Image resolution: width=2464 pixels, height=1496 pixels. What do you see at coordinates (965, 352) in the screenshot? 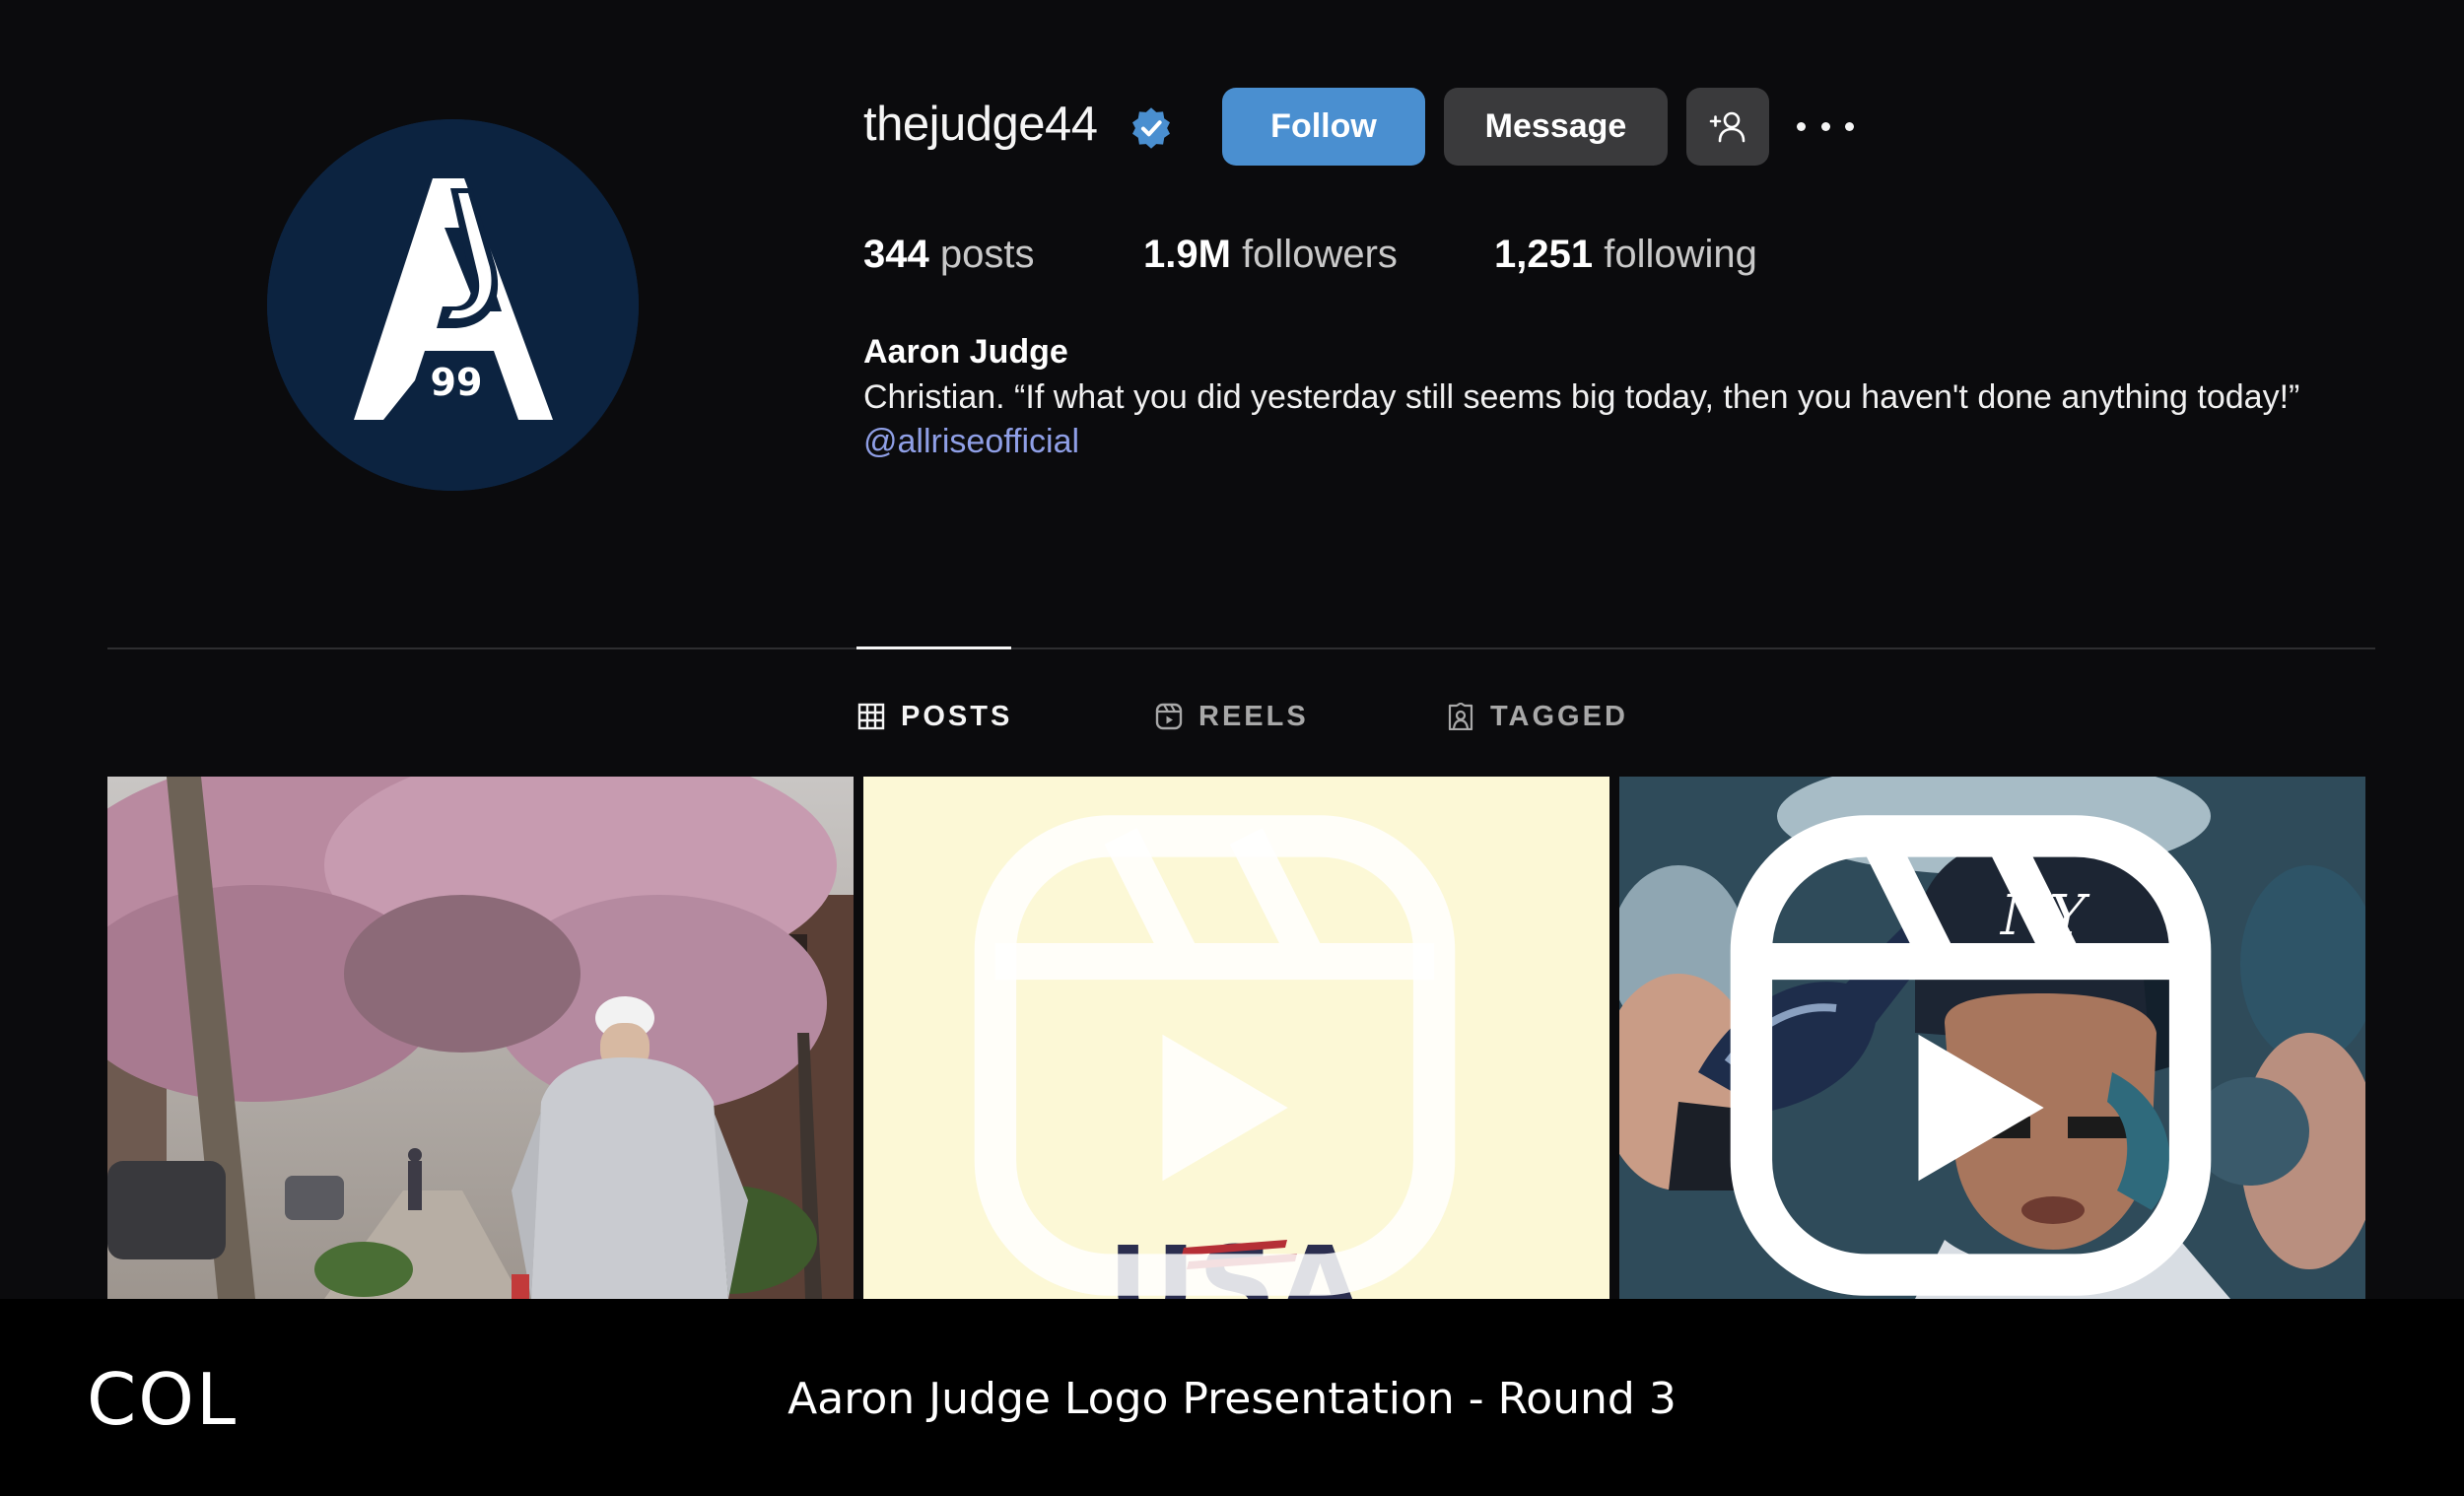
I see `bio-full-name: Aaron Judge` at bounding box center [965, 352].